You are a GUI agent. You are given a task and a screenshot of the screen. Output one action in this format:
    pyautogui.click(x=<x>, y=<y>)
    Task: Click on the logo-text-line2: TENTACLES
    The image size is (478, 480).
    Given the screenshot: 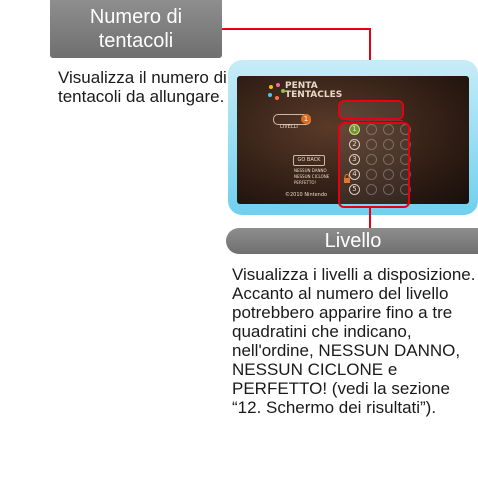 What is the action you would take?
    pyautogui.click(x=314, y=95)
    